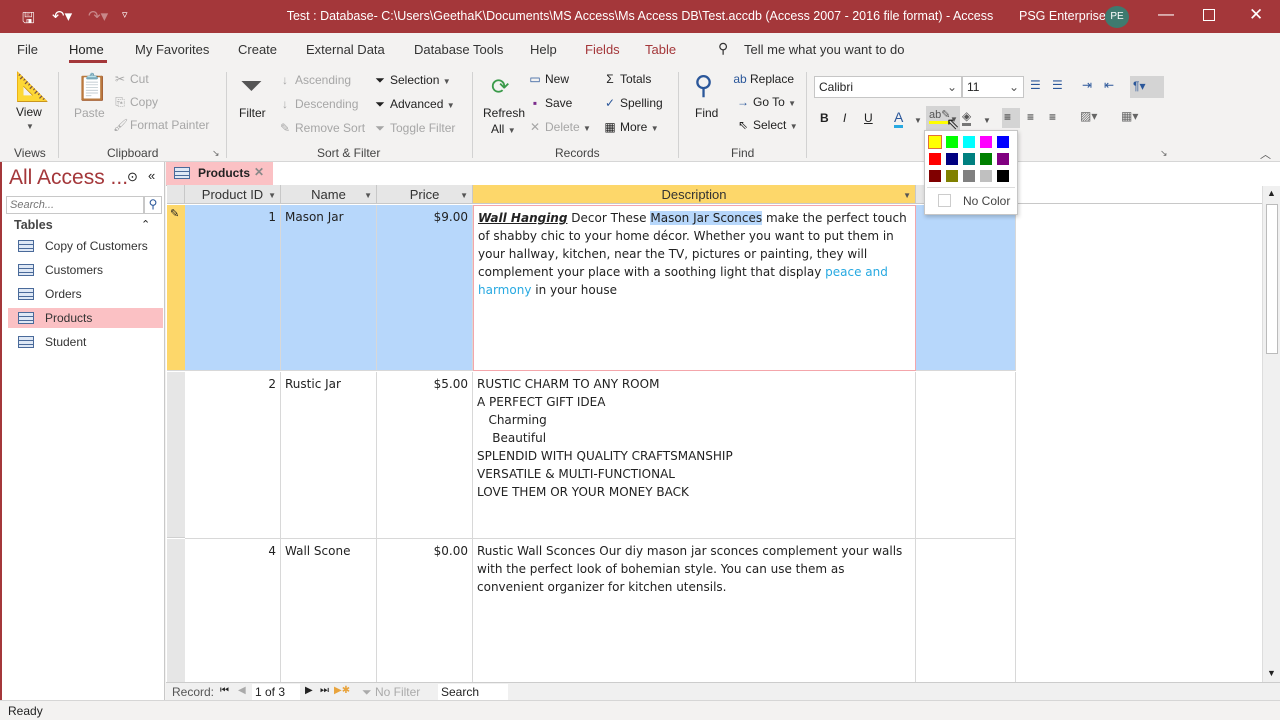  What do you see at coordinates (1265, 154) in the screenshot?
I see `collapse-ribbon-icon: ︿` at bounding box center [1265, 154].